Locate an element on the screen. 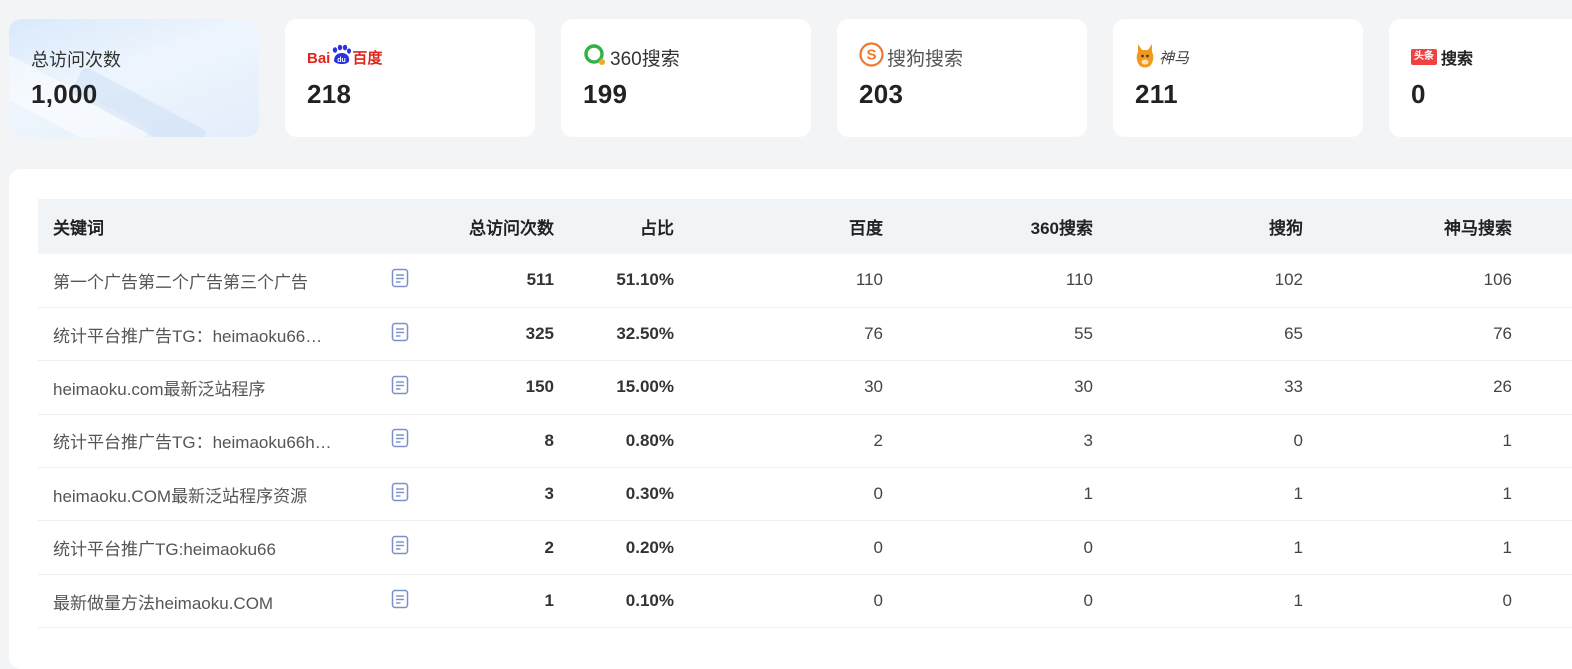 The height and width of the screenshot is (669, 1572). stat-card-toutiao: 头条 搜索 0 is located at coordinates (1480, 78).